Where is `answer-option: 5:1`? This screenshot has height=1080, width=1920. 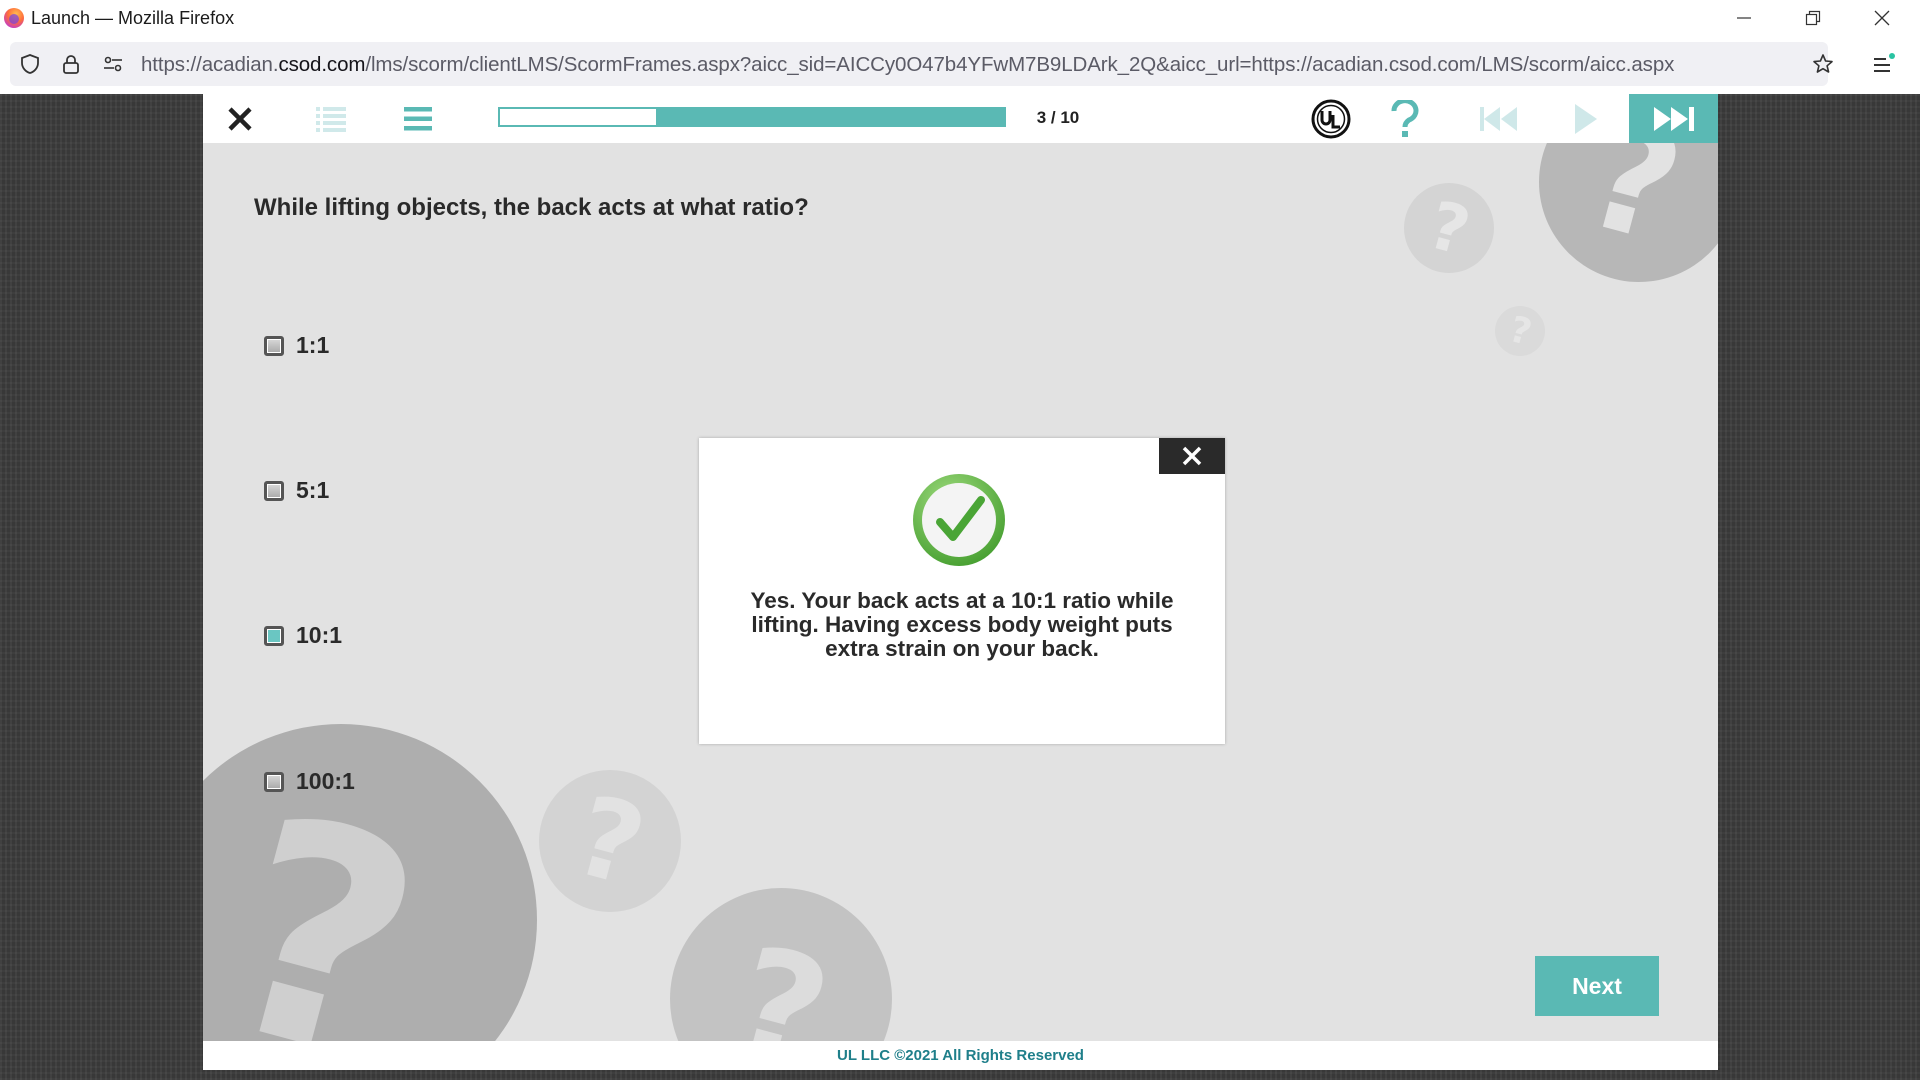 answer-option: 5:1 is located at coordinates (296, 490).